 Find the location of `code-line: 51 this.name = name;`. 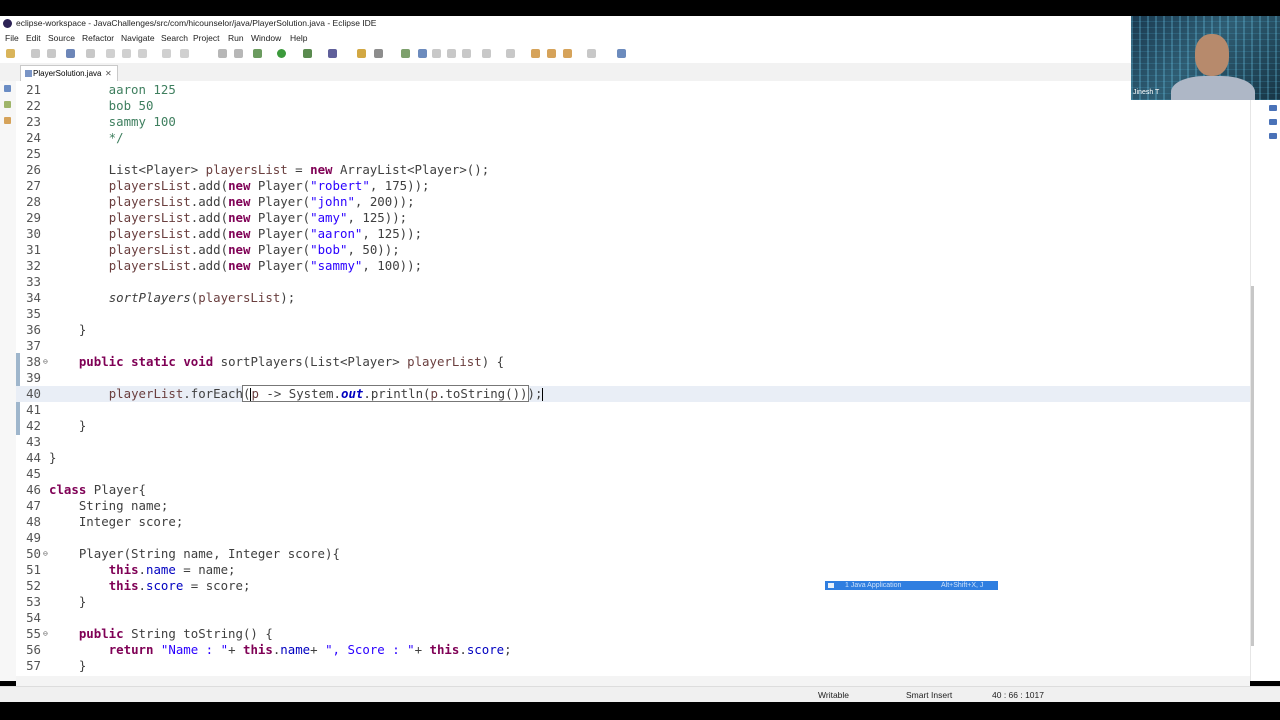

code-line: 51 this.name = name; is located at coordinates (131, 569).